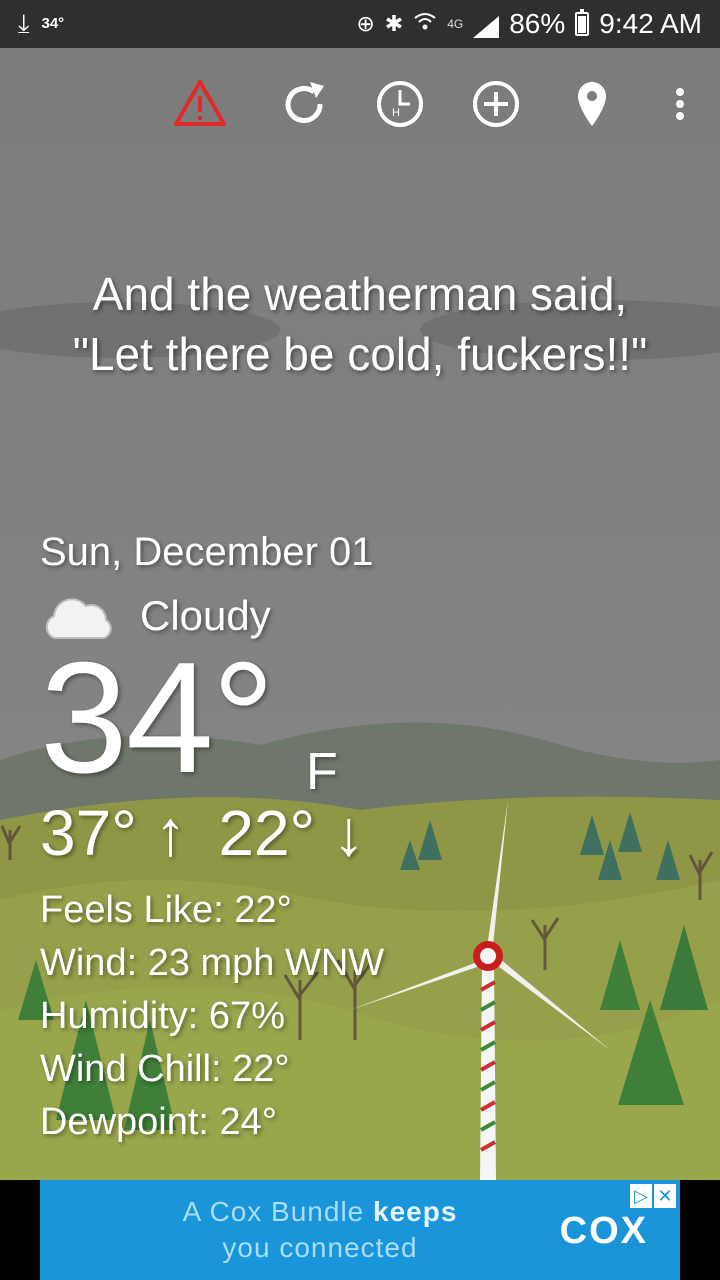 The width and height of the screenshot is (720, 1280). What do you see at coordinates (486, 25) in the screenshot?
I see `signal-icon` at bounding box center [486, 25].